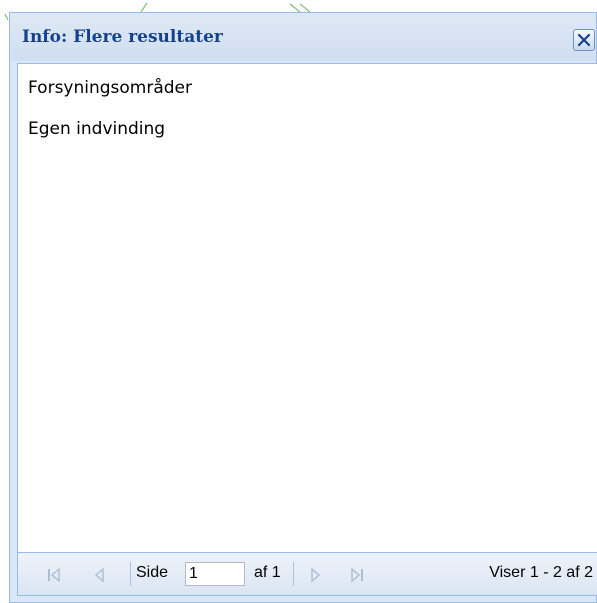  I want to click on last-page-icon, so click(357, 575).